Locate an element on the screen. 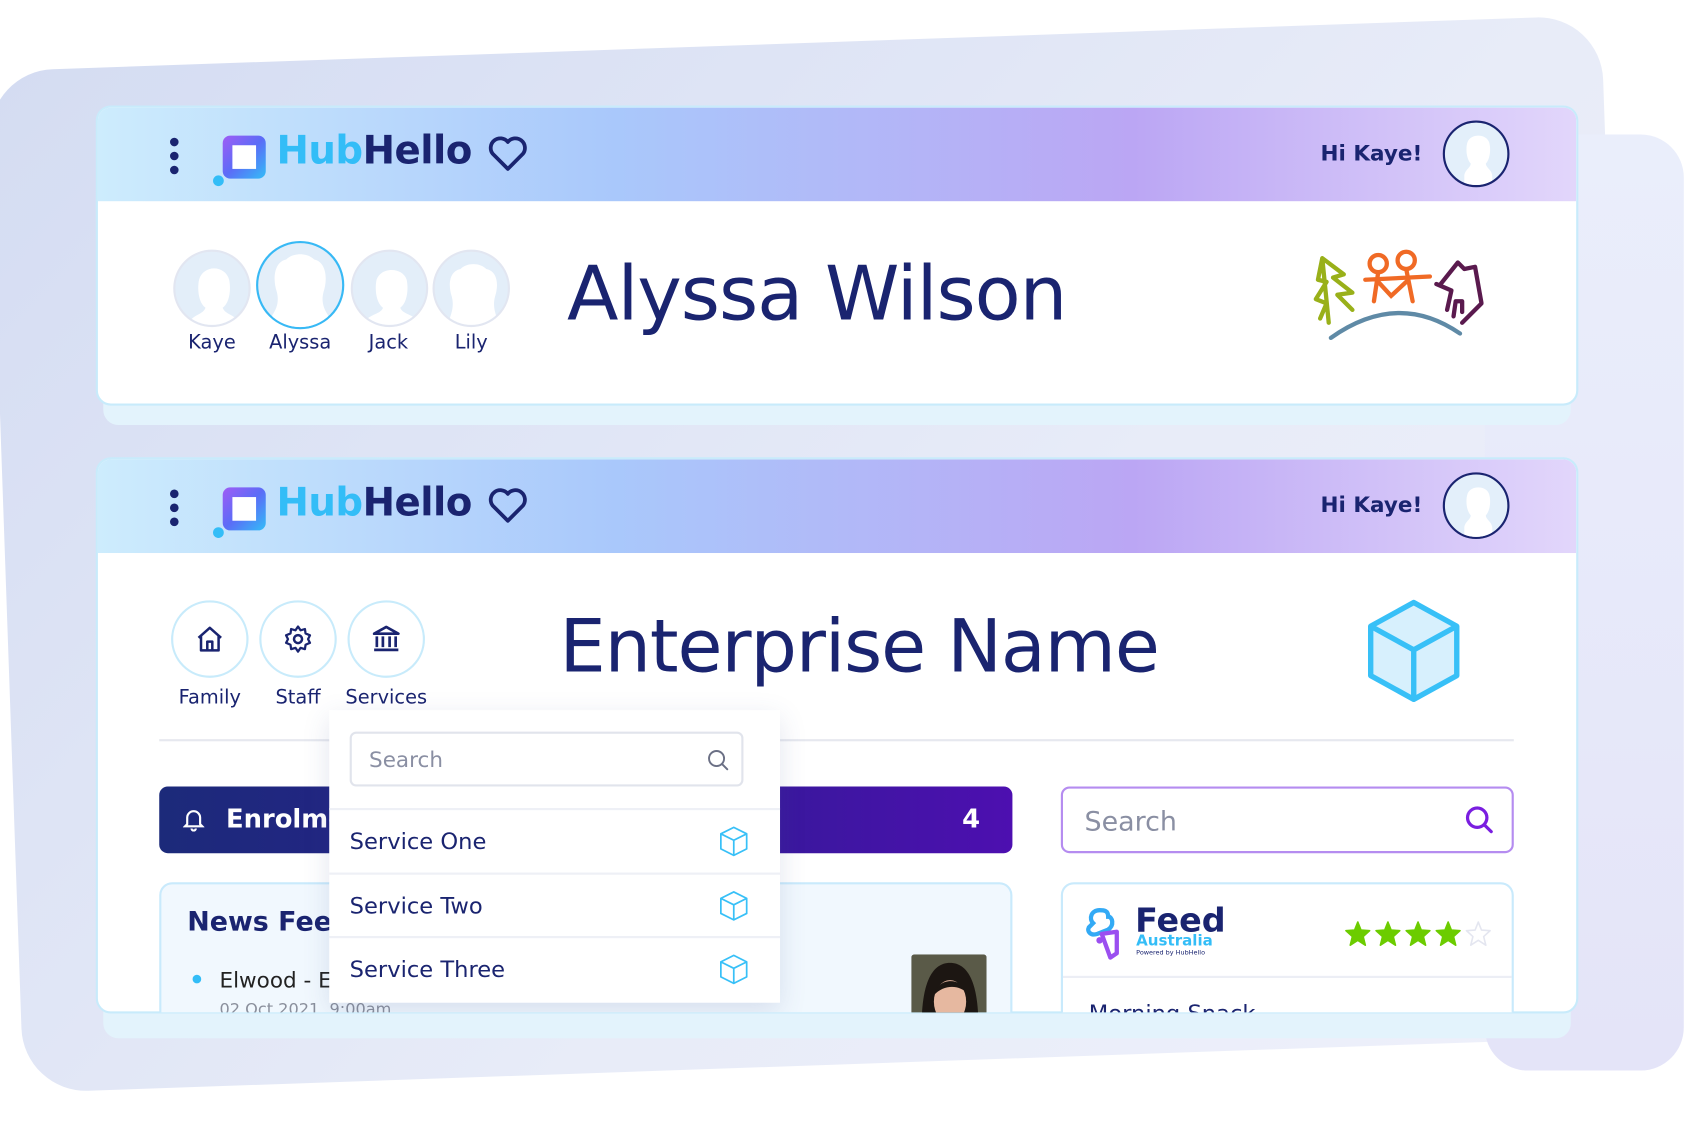 Image resolution: width=1687 pixels, height=1145 pixels. news-item-title: Elwood - E is located at coordinates (275, 980).